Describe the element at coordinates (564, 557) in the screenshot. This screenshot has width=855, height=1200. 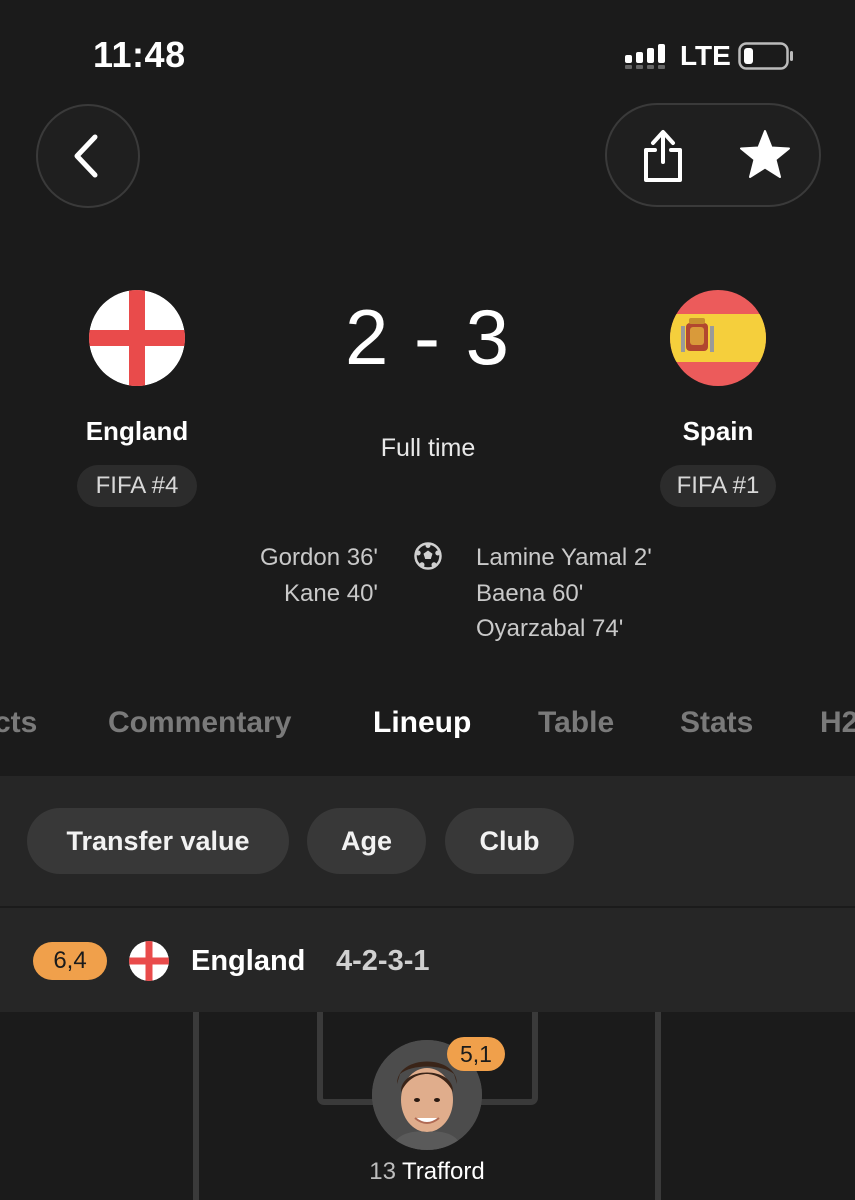
I see `goal-scorer: Lamine Yamal 2'` at that location.